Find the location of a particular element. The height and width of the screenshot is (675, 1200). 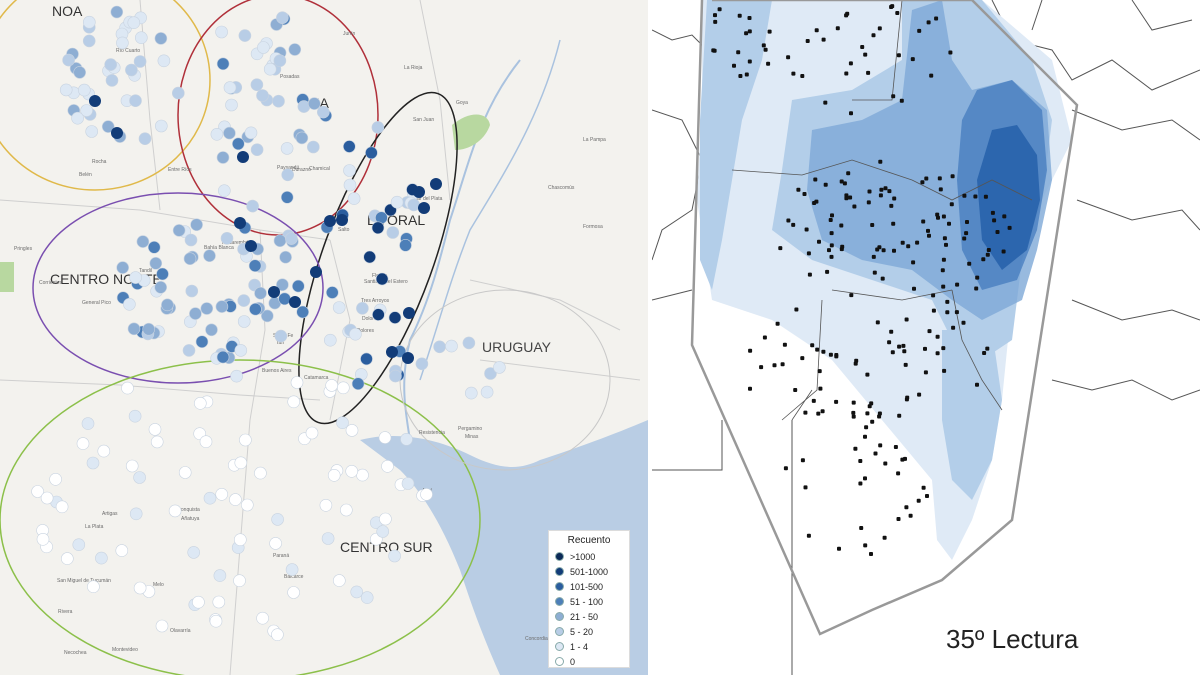

place-label: Artigas is located at coordinates (110, 514).